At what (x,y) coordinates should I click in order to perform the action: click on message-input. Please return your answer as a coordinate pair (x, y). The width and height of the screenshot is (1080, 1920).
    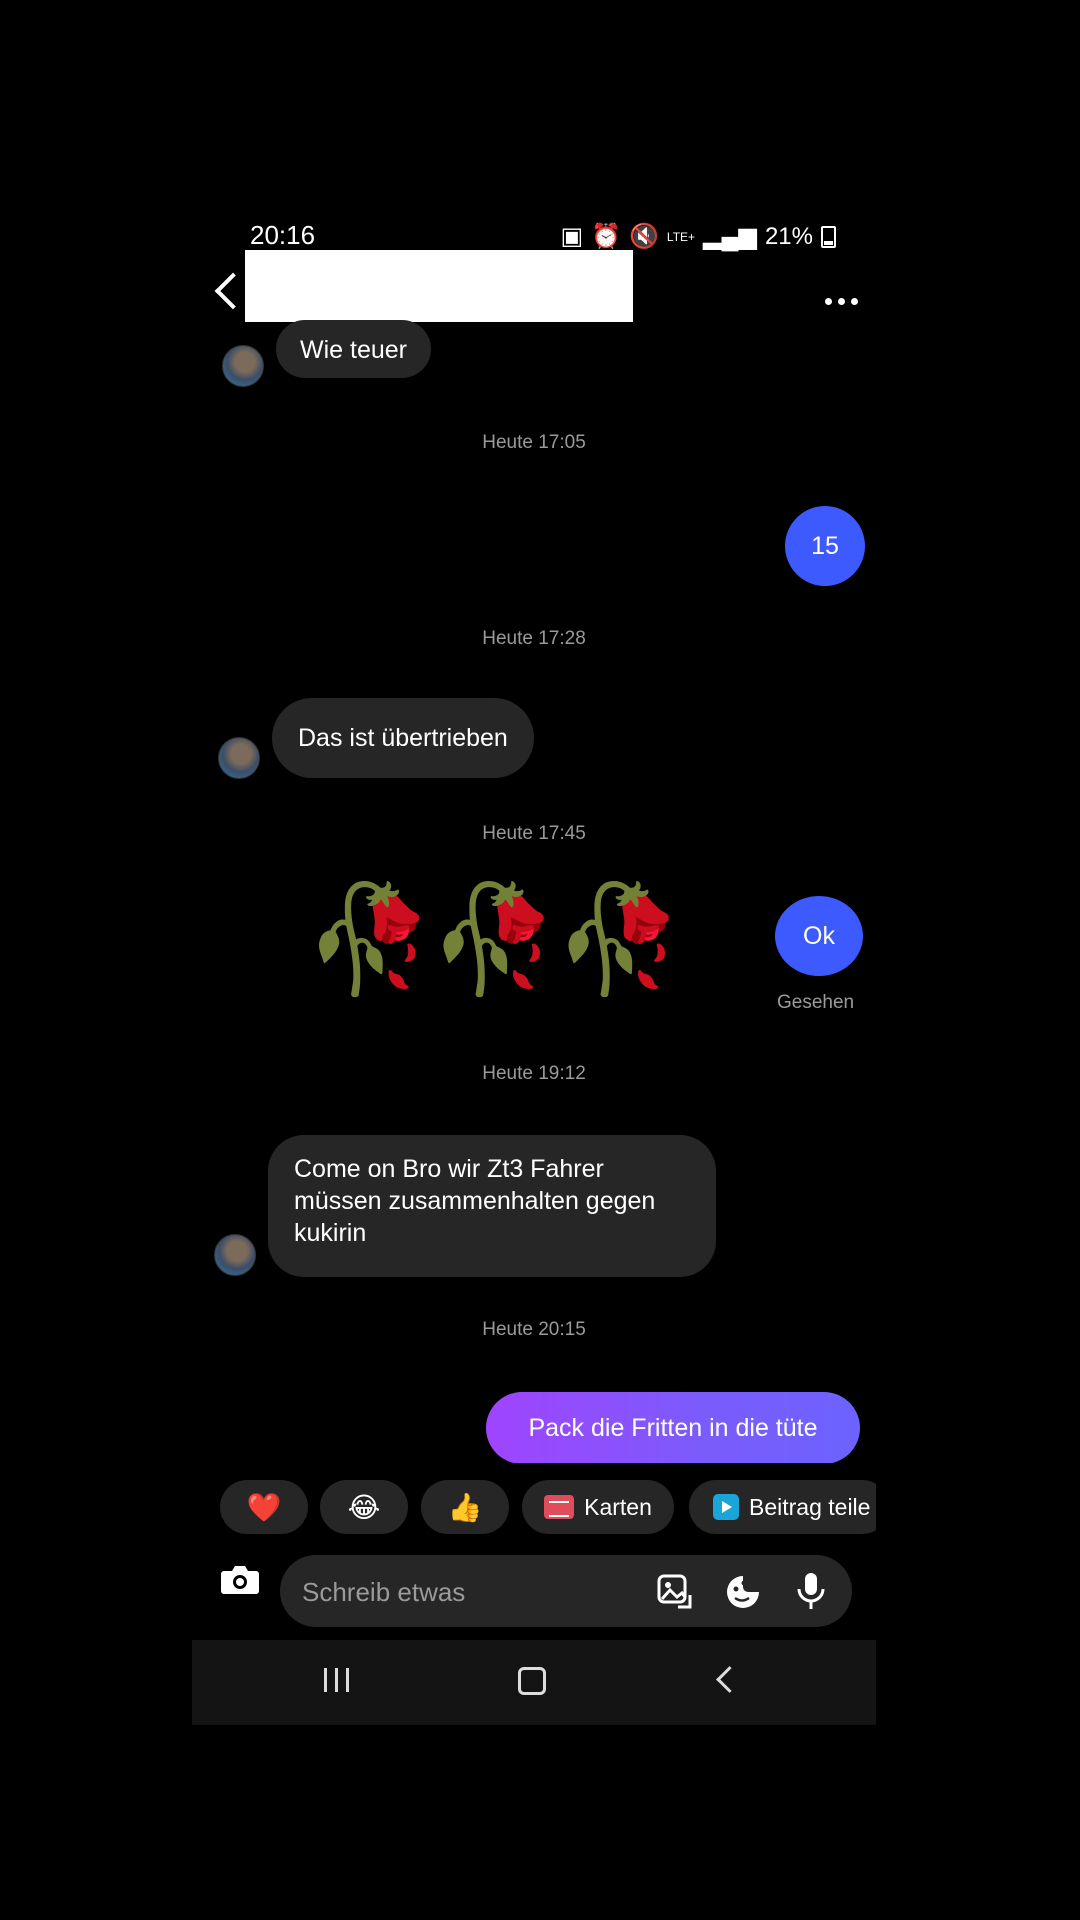
    Looking at the image, I should click on (467, 1592).